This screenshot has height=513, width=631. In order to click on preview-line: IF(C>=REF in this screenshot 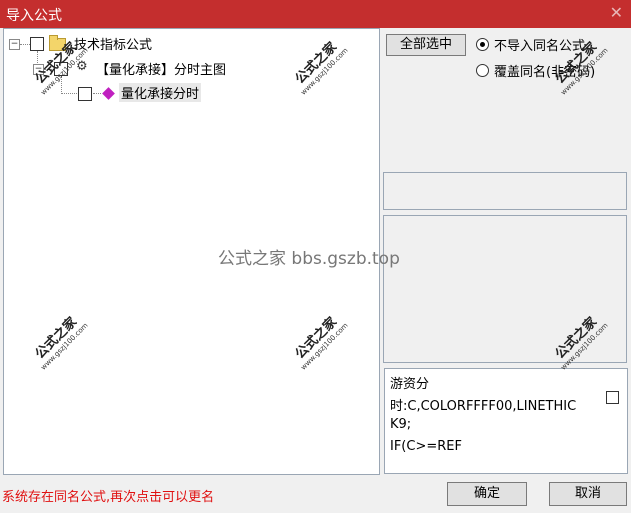, I will do `click(426, 446)`.